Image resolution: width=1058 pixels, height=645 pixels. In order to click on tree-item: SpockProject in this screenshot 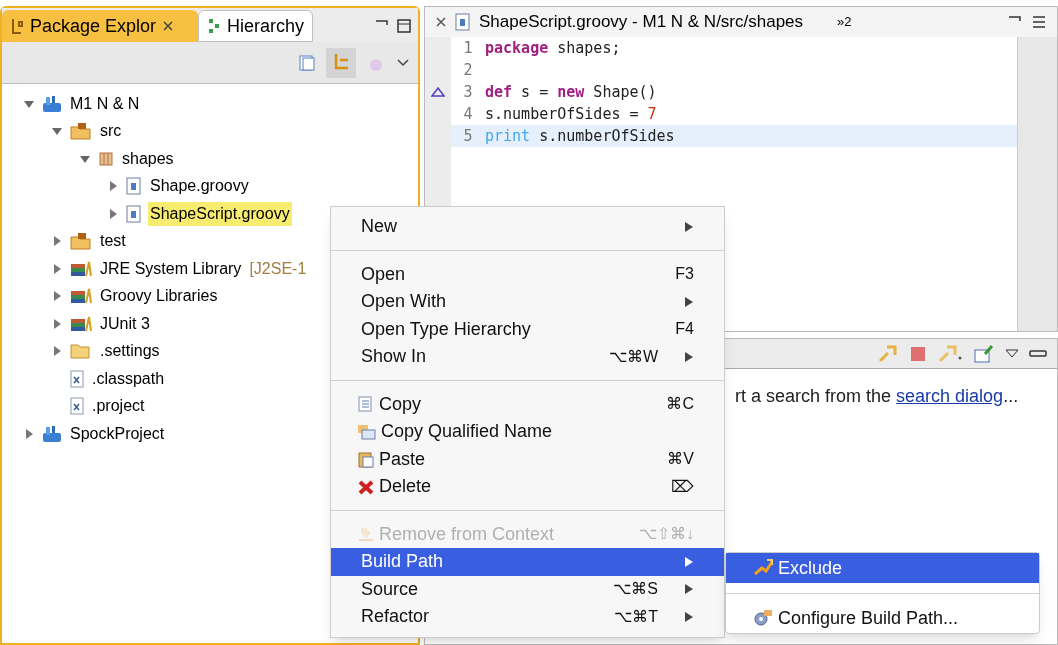, I will do `click(117, 433)`.